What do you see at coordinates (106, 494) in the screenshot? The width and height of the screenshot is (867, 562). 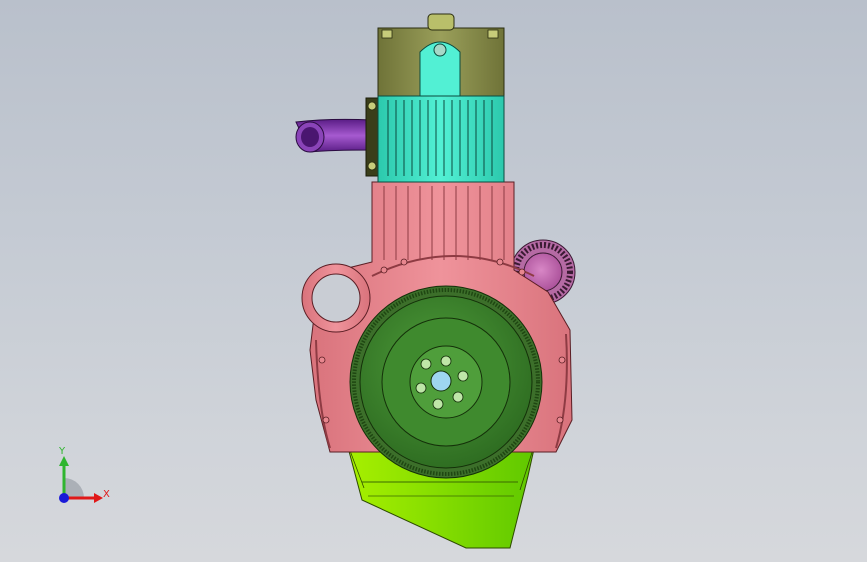 I see `x-axis-label: X` at bounding box center [106, 494].